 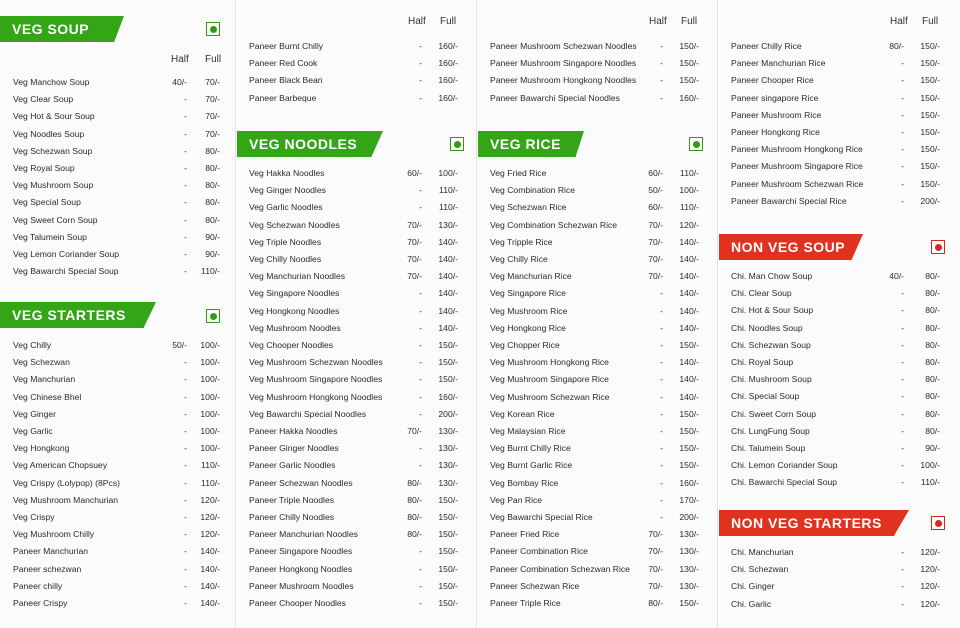 What do you see at coordinates (839, 431) in the screenshot?
I see `menu-item: Chi. LungFung Soup - 80/-` at bounding box center [839, 431].